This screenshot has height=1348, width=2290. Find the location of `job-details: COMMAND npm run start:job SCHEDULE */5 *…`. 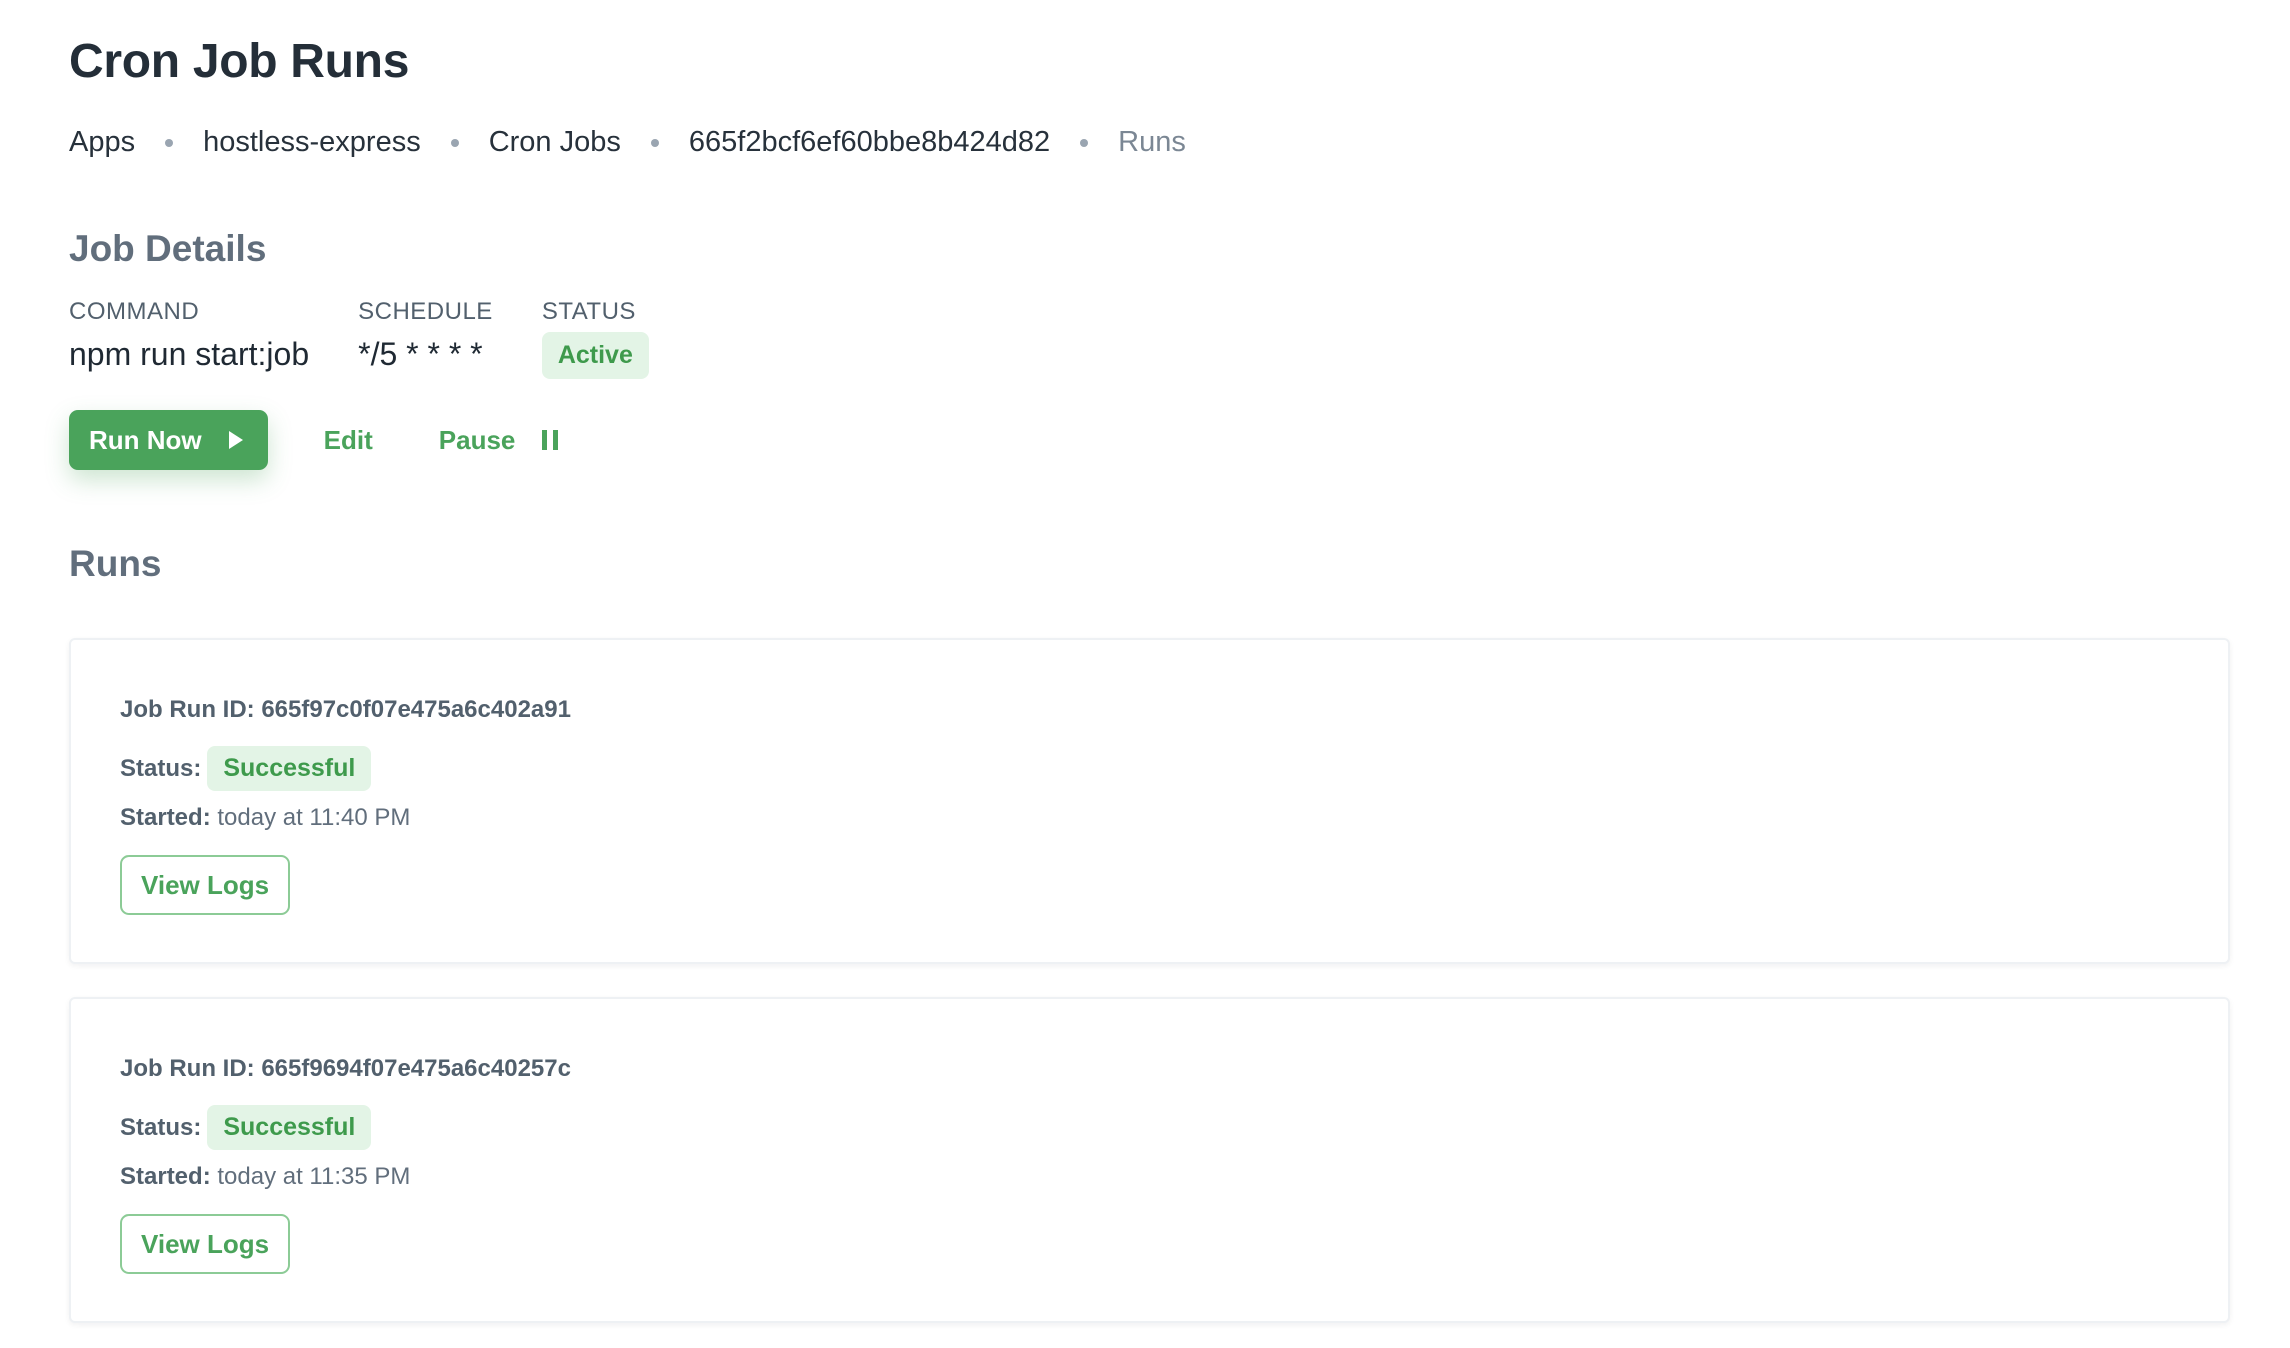

job-details: COMMAND npm run start:job SCHEDULE */5 *… is located at coordinates (383, 338).